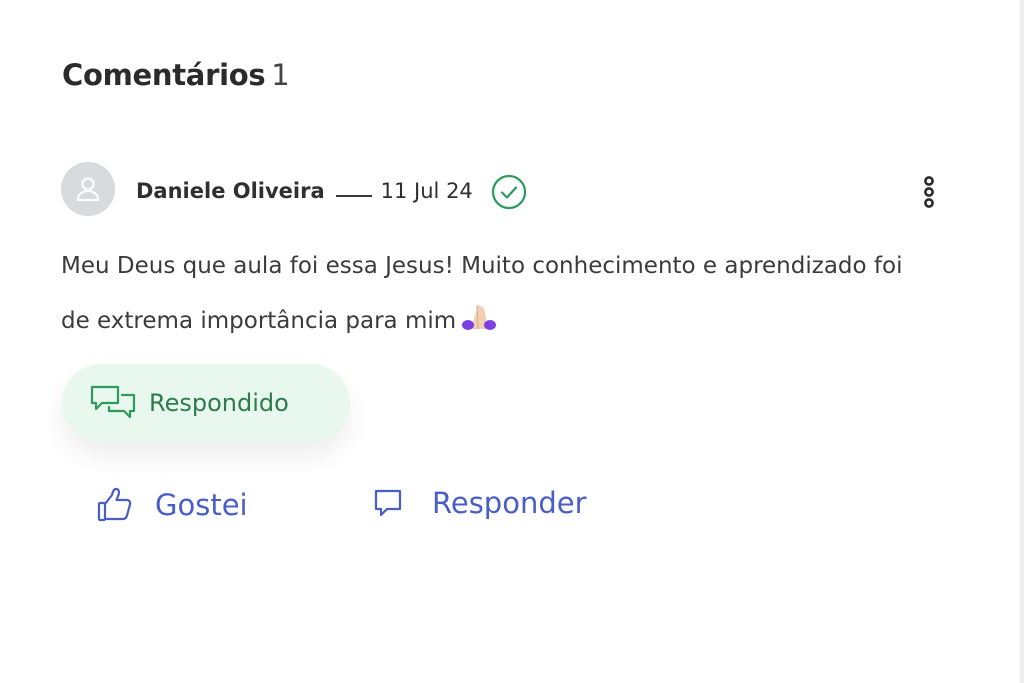  I want to click on user-icon, so click(88, 189).